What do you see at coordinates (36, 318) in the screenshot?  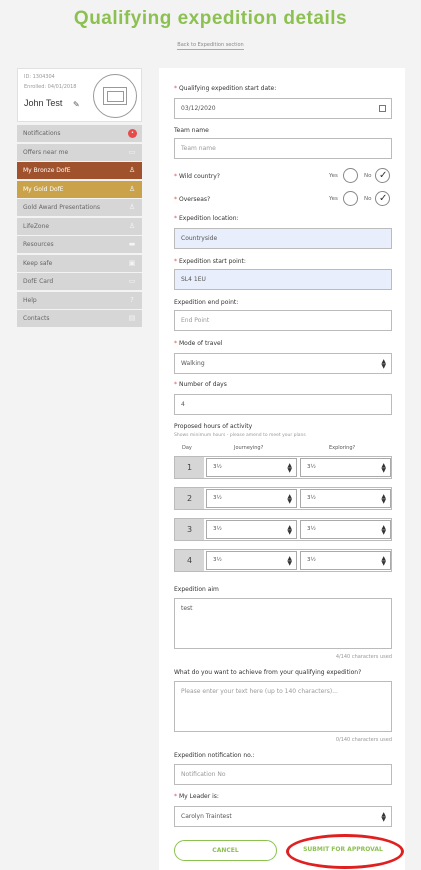 I see `sidebar-item-label: Contacts` at bounding box center [36, 318].